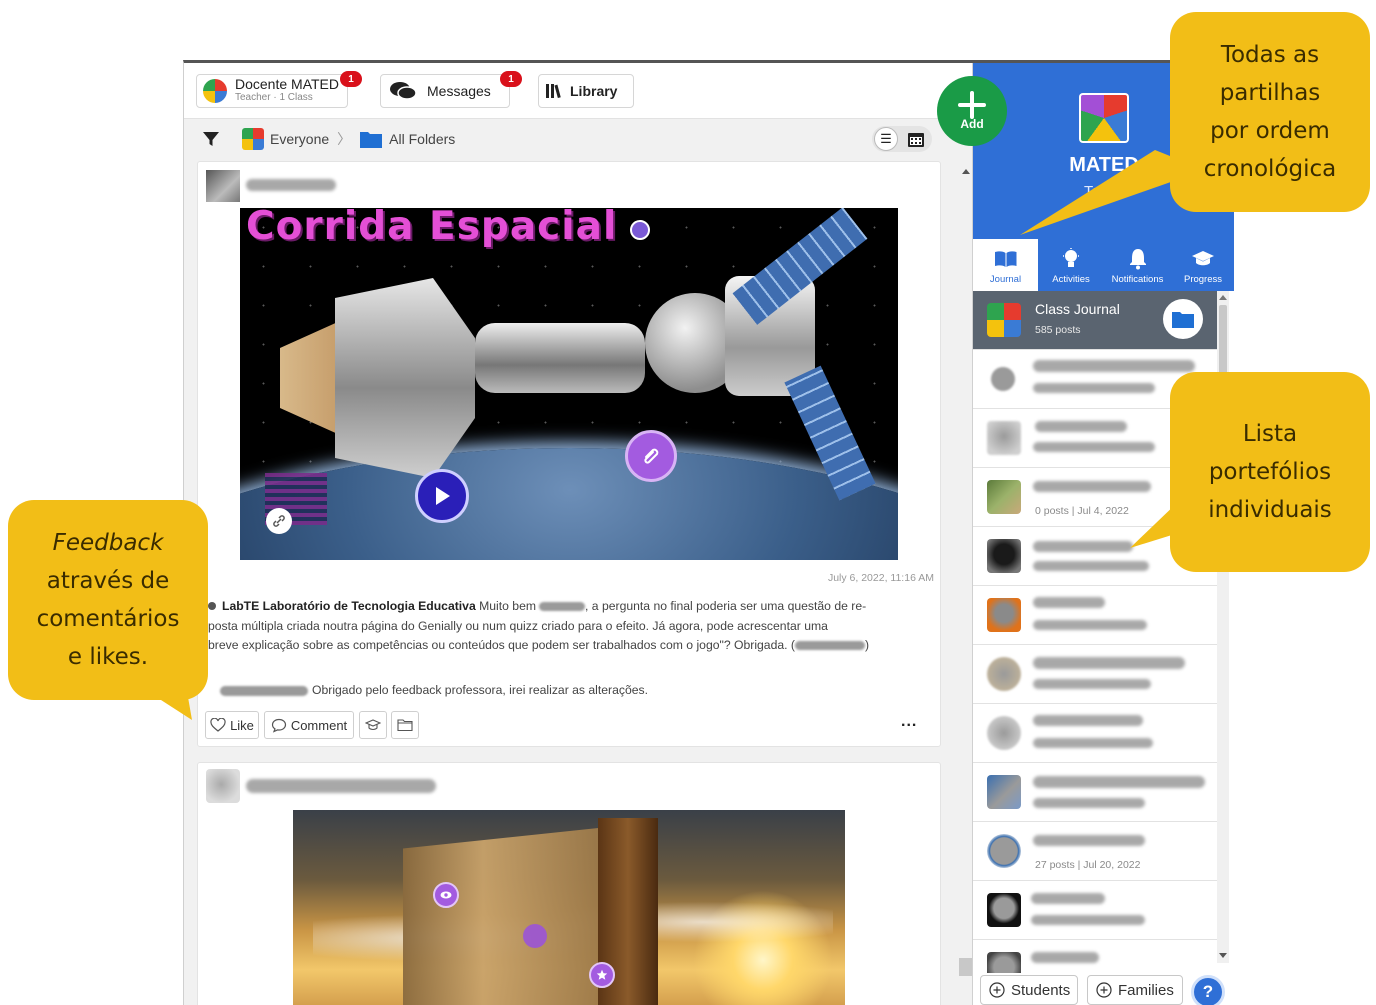 The image size is (1376, 1005). I want to click on play-icon, so click(443, 496).